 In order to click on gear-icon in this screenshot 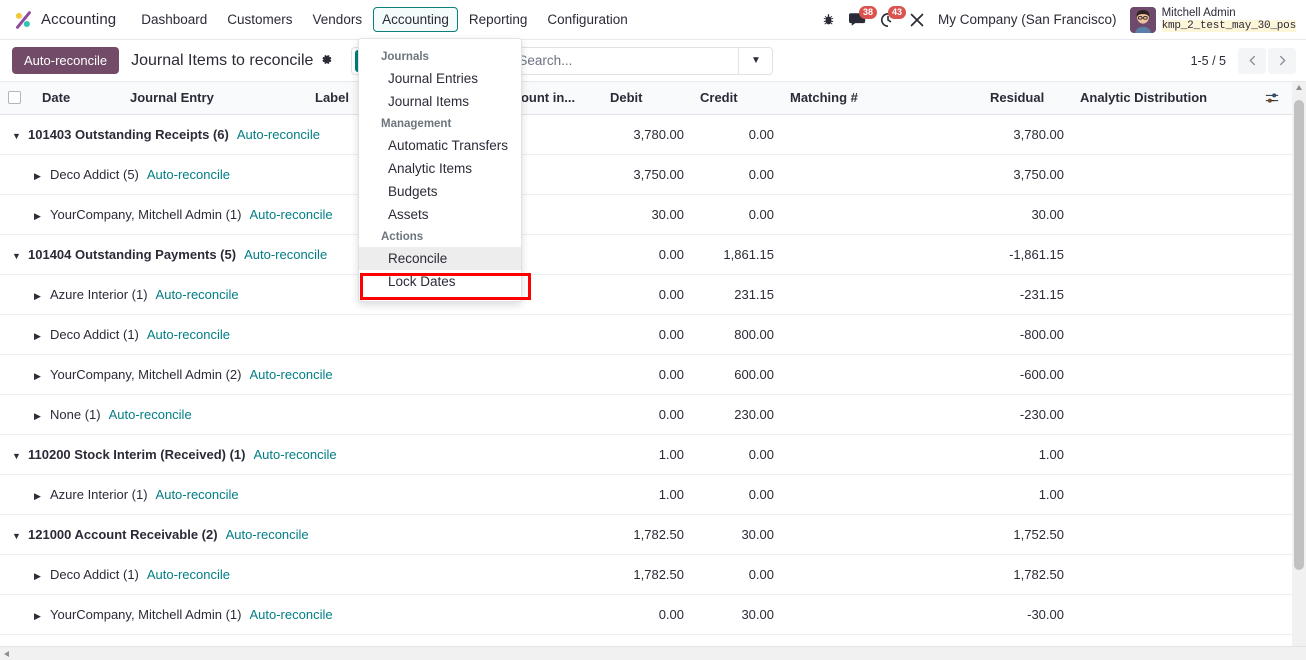, I will do `click(326, 61)`.